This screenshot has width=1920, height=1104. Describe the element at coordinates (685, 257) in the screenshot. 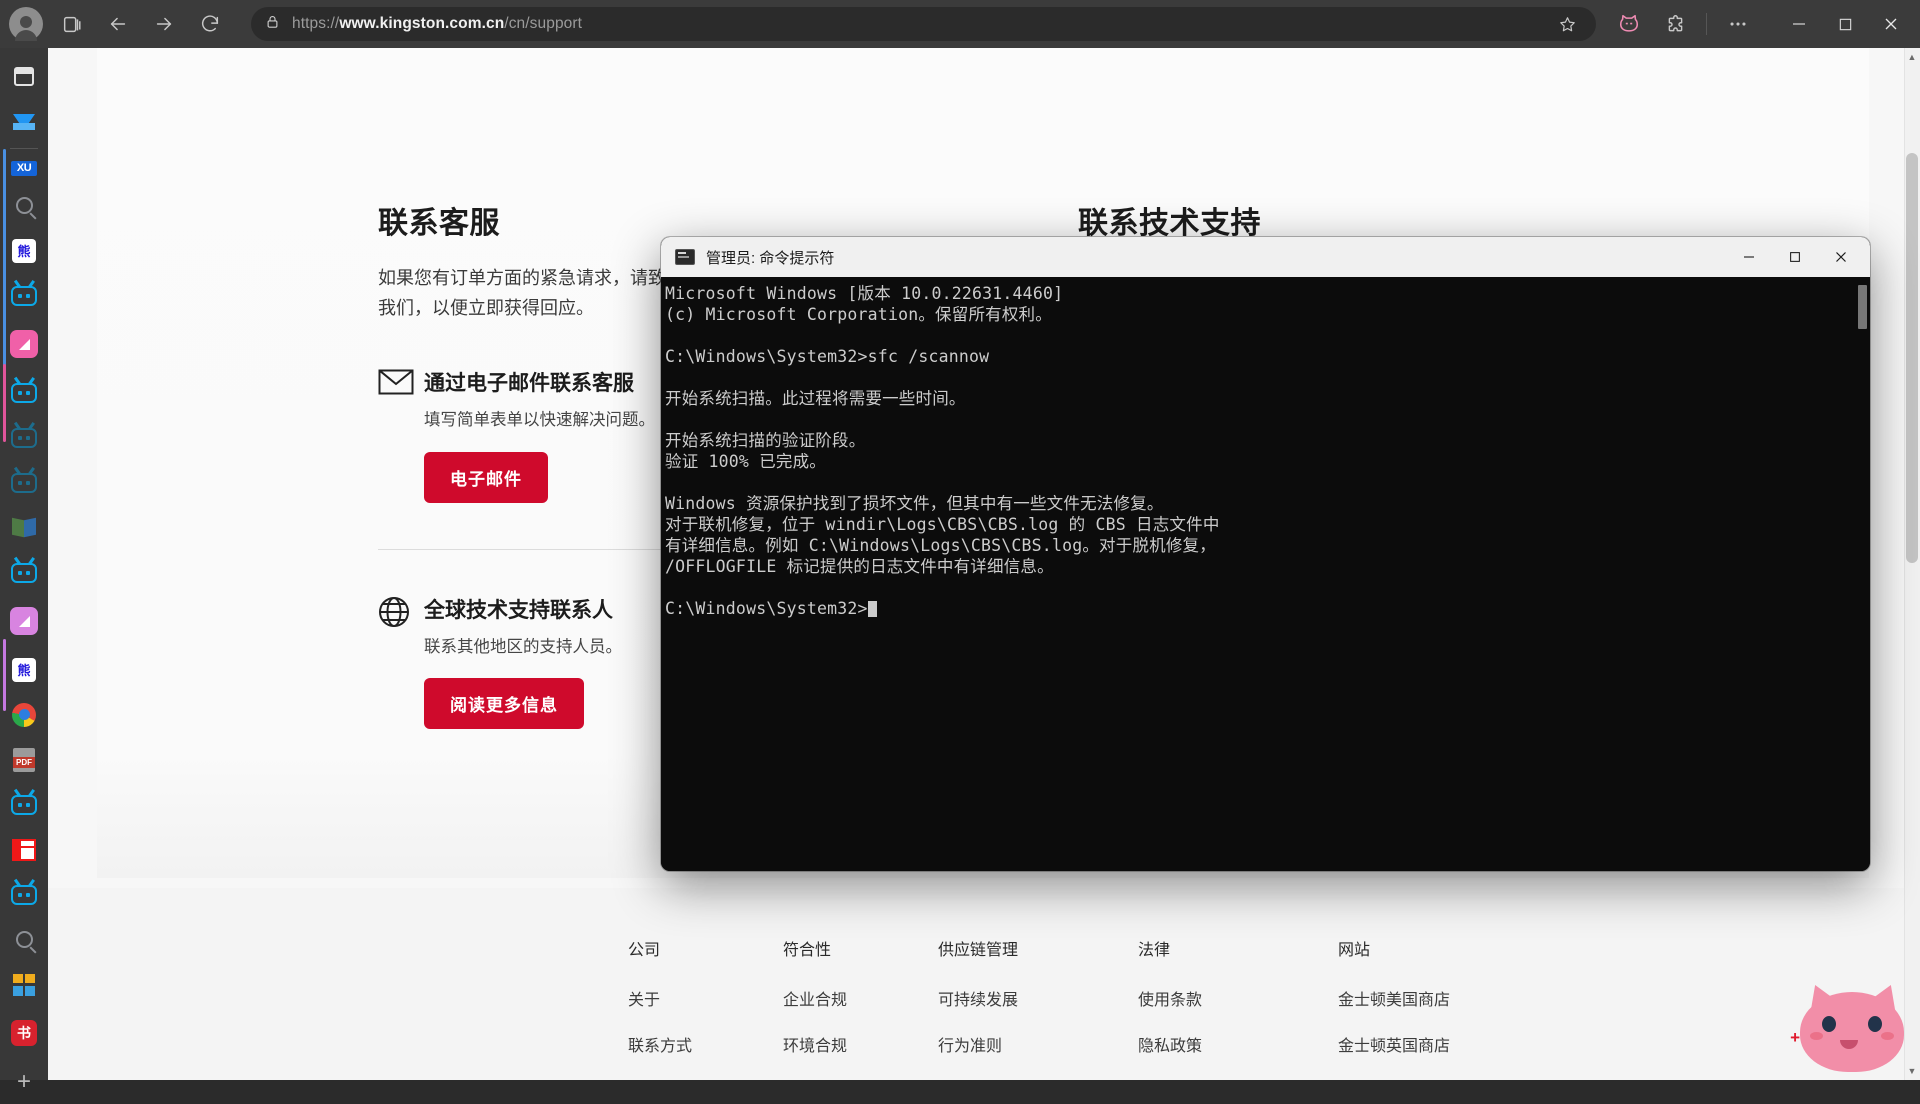

I see `console-icon` at that location.